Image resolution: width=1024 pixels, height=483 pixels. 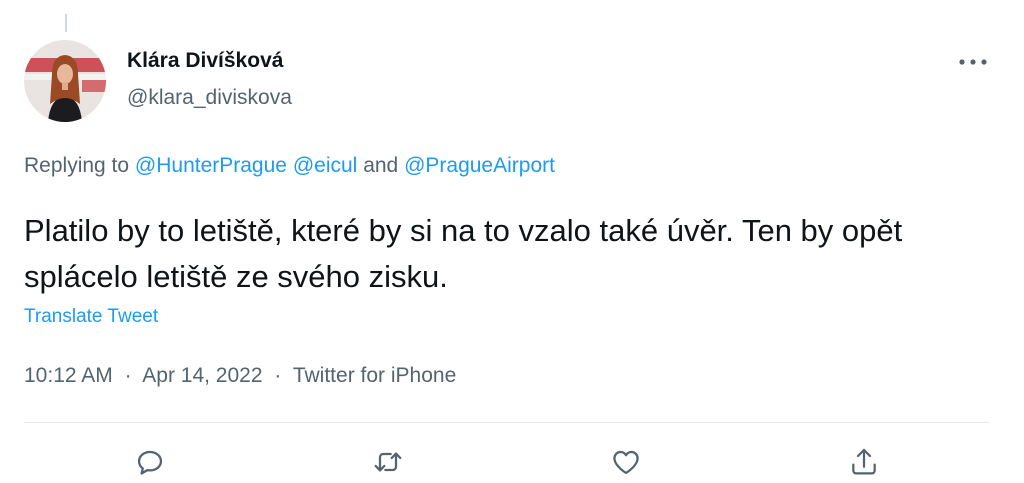 I want to click on tweet-time: 10:12 AM, so click(x=68, y=375).